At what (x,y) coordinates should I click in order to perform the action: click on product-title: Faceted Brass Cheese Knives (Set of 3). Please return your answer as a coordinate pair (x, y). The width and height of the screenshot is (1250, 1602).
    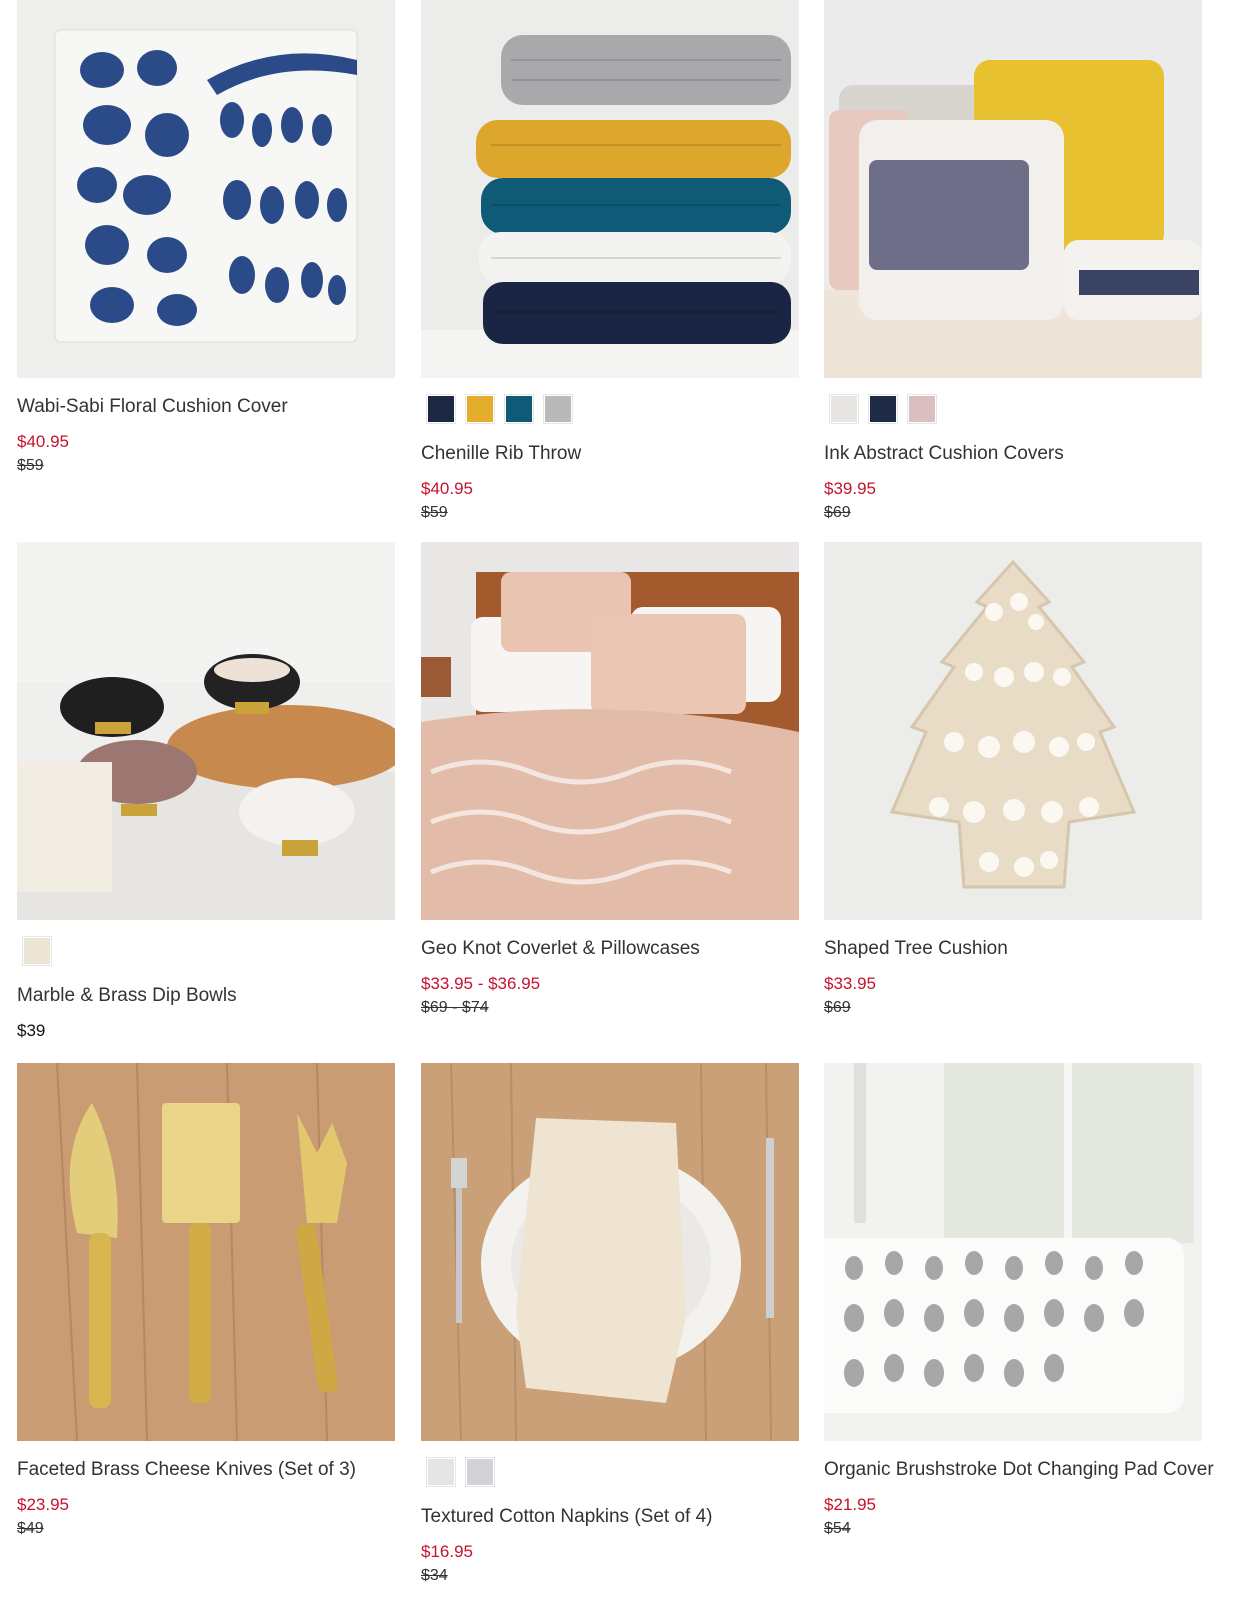
    Looking at the image, I should click on (206, 1470).